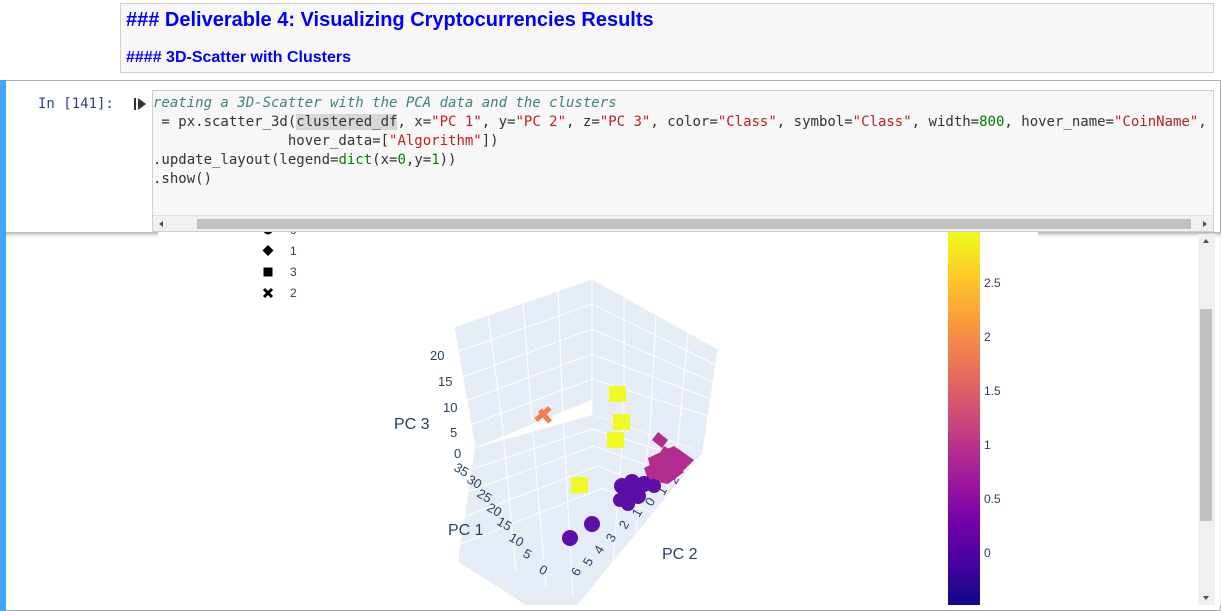 The height and width of the screenshot is (611, 1221). Describe the element at coordinates (992, 499) in the screenshot. I see `colorbar-tick-label: 0.5` at that location.